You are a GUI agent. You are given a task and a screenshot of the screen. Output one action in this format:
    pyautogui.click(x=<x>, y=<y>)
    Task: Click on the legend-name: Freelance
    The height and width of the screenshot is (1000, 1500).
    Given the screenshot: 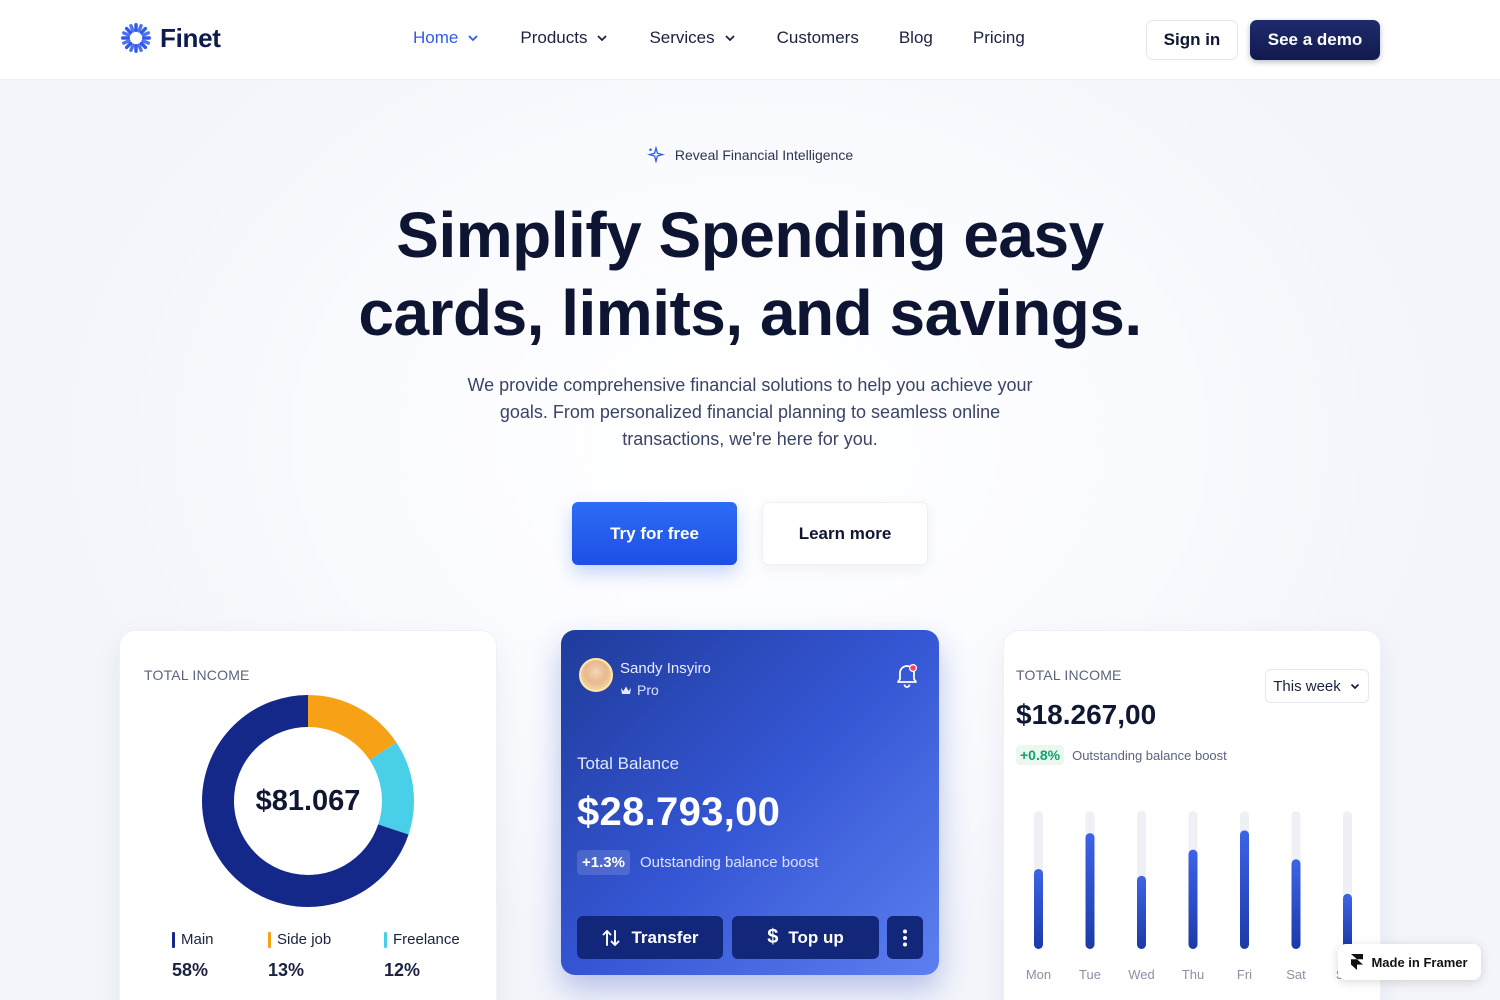 What is the action you would take?
    pyautogui.click(x=422, y=939)
    